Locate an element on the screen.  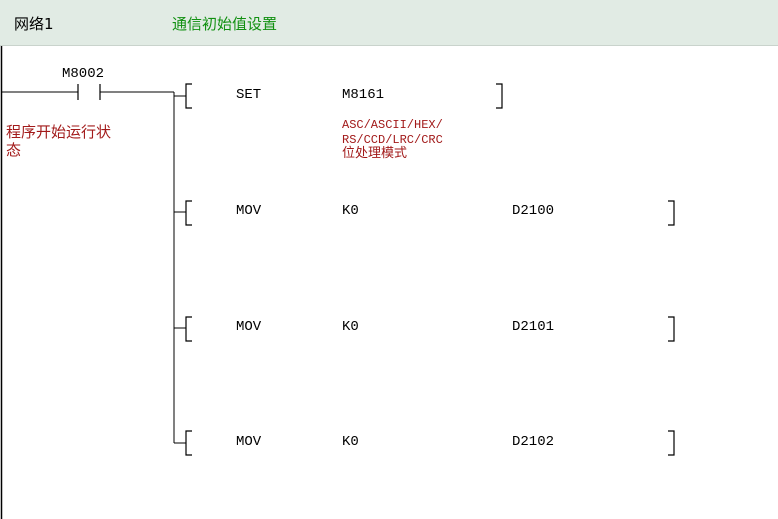
rung-2-operand2: D2100 is located at coordinates (533, 211).